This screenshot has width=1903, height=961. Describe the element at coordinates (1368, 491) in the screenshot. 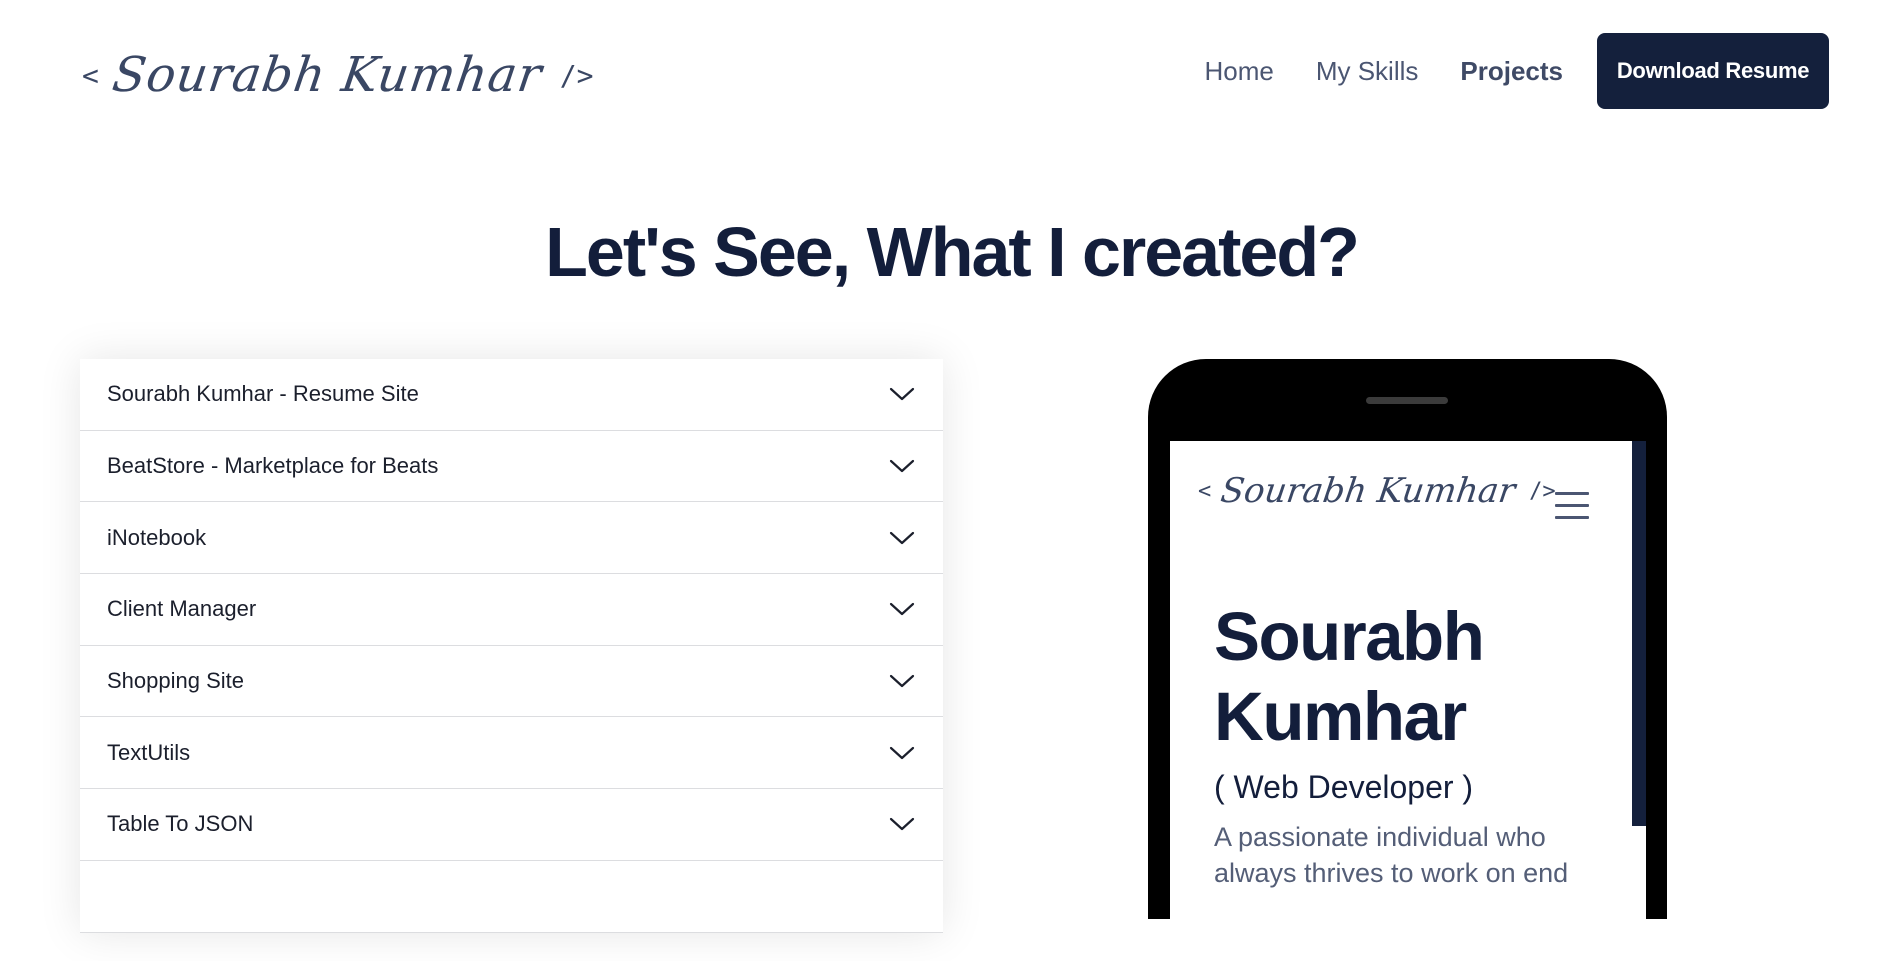

I see `preview-logo-signature: Sourabh Kumhar` at that location.